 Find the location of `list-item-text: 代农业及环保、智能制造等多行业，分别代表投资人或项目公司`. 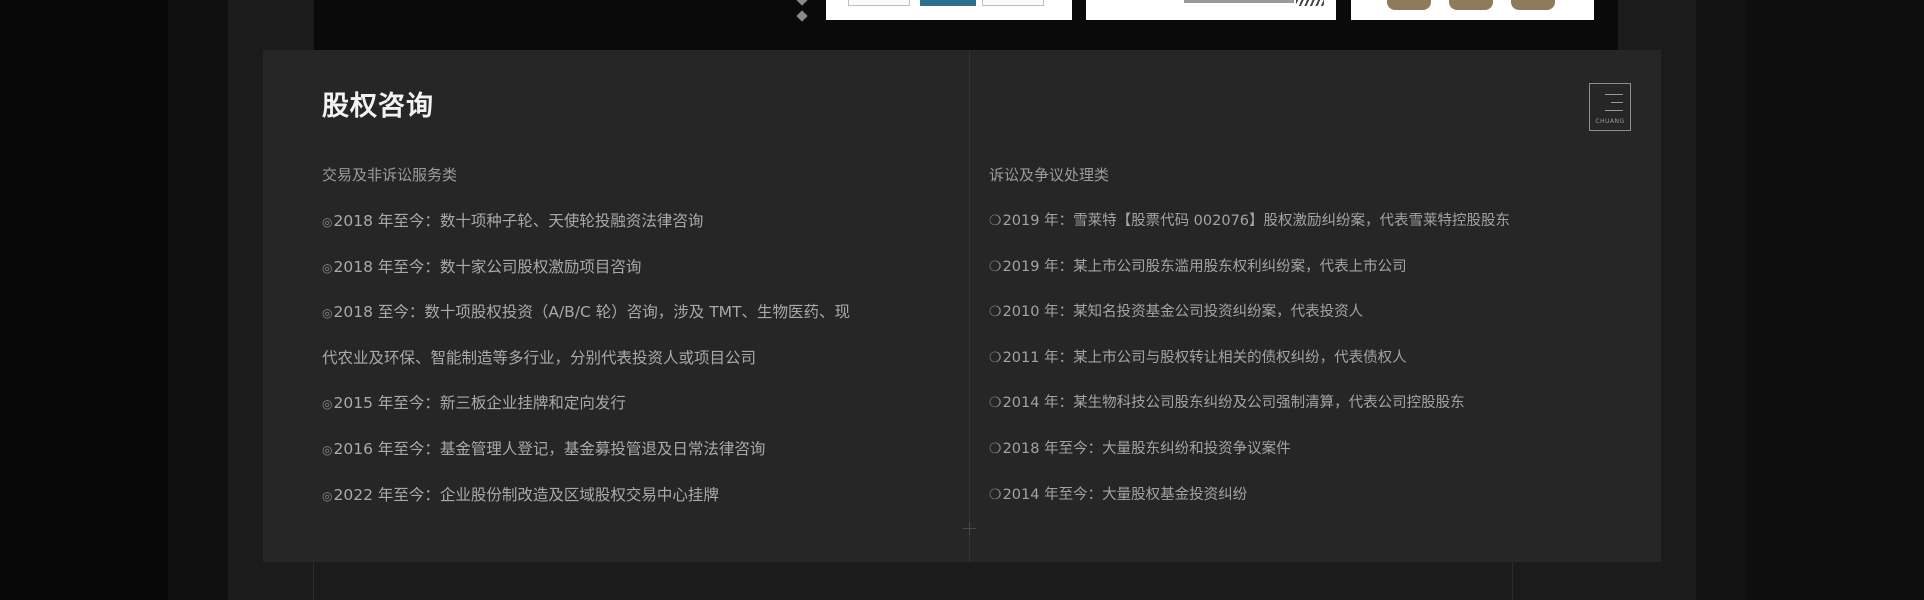

list-item-text: 代农业及环保、智能制造等多行业，分别代表投资人或项目公司 is located at coordinates (539, 357).